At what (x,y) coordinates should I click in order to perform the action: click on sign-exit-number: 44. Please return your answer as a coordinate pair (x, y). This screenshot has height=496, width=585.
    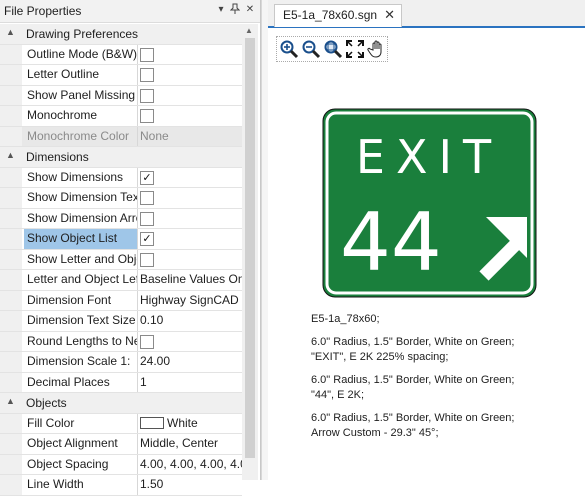
    Looking at the image, I should click on (391, 242).